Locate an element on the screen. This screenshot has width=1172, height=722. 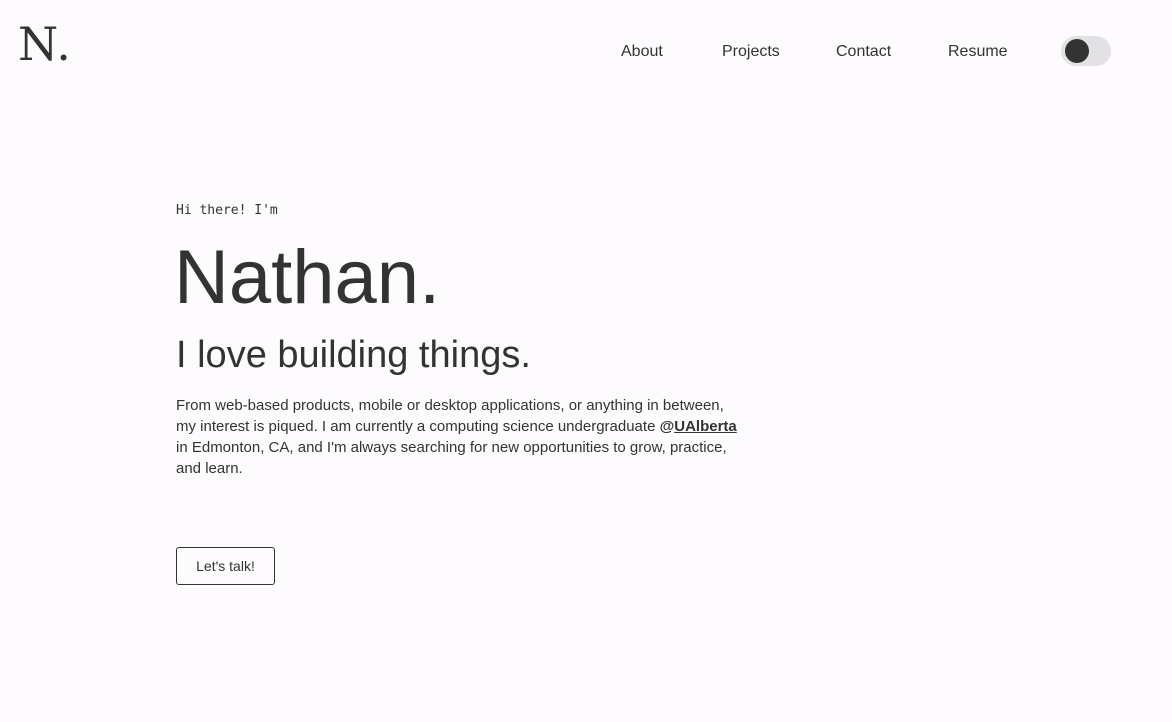
lets-talk-button: Let's talk! is located at coordinates (225, 566).